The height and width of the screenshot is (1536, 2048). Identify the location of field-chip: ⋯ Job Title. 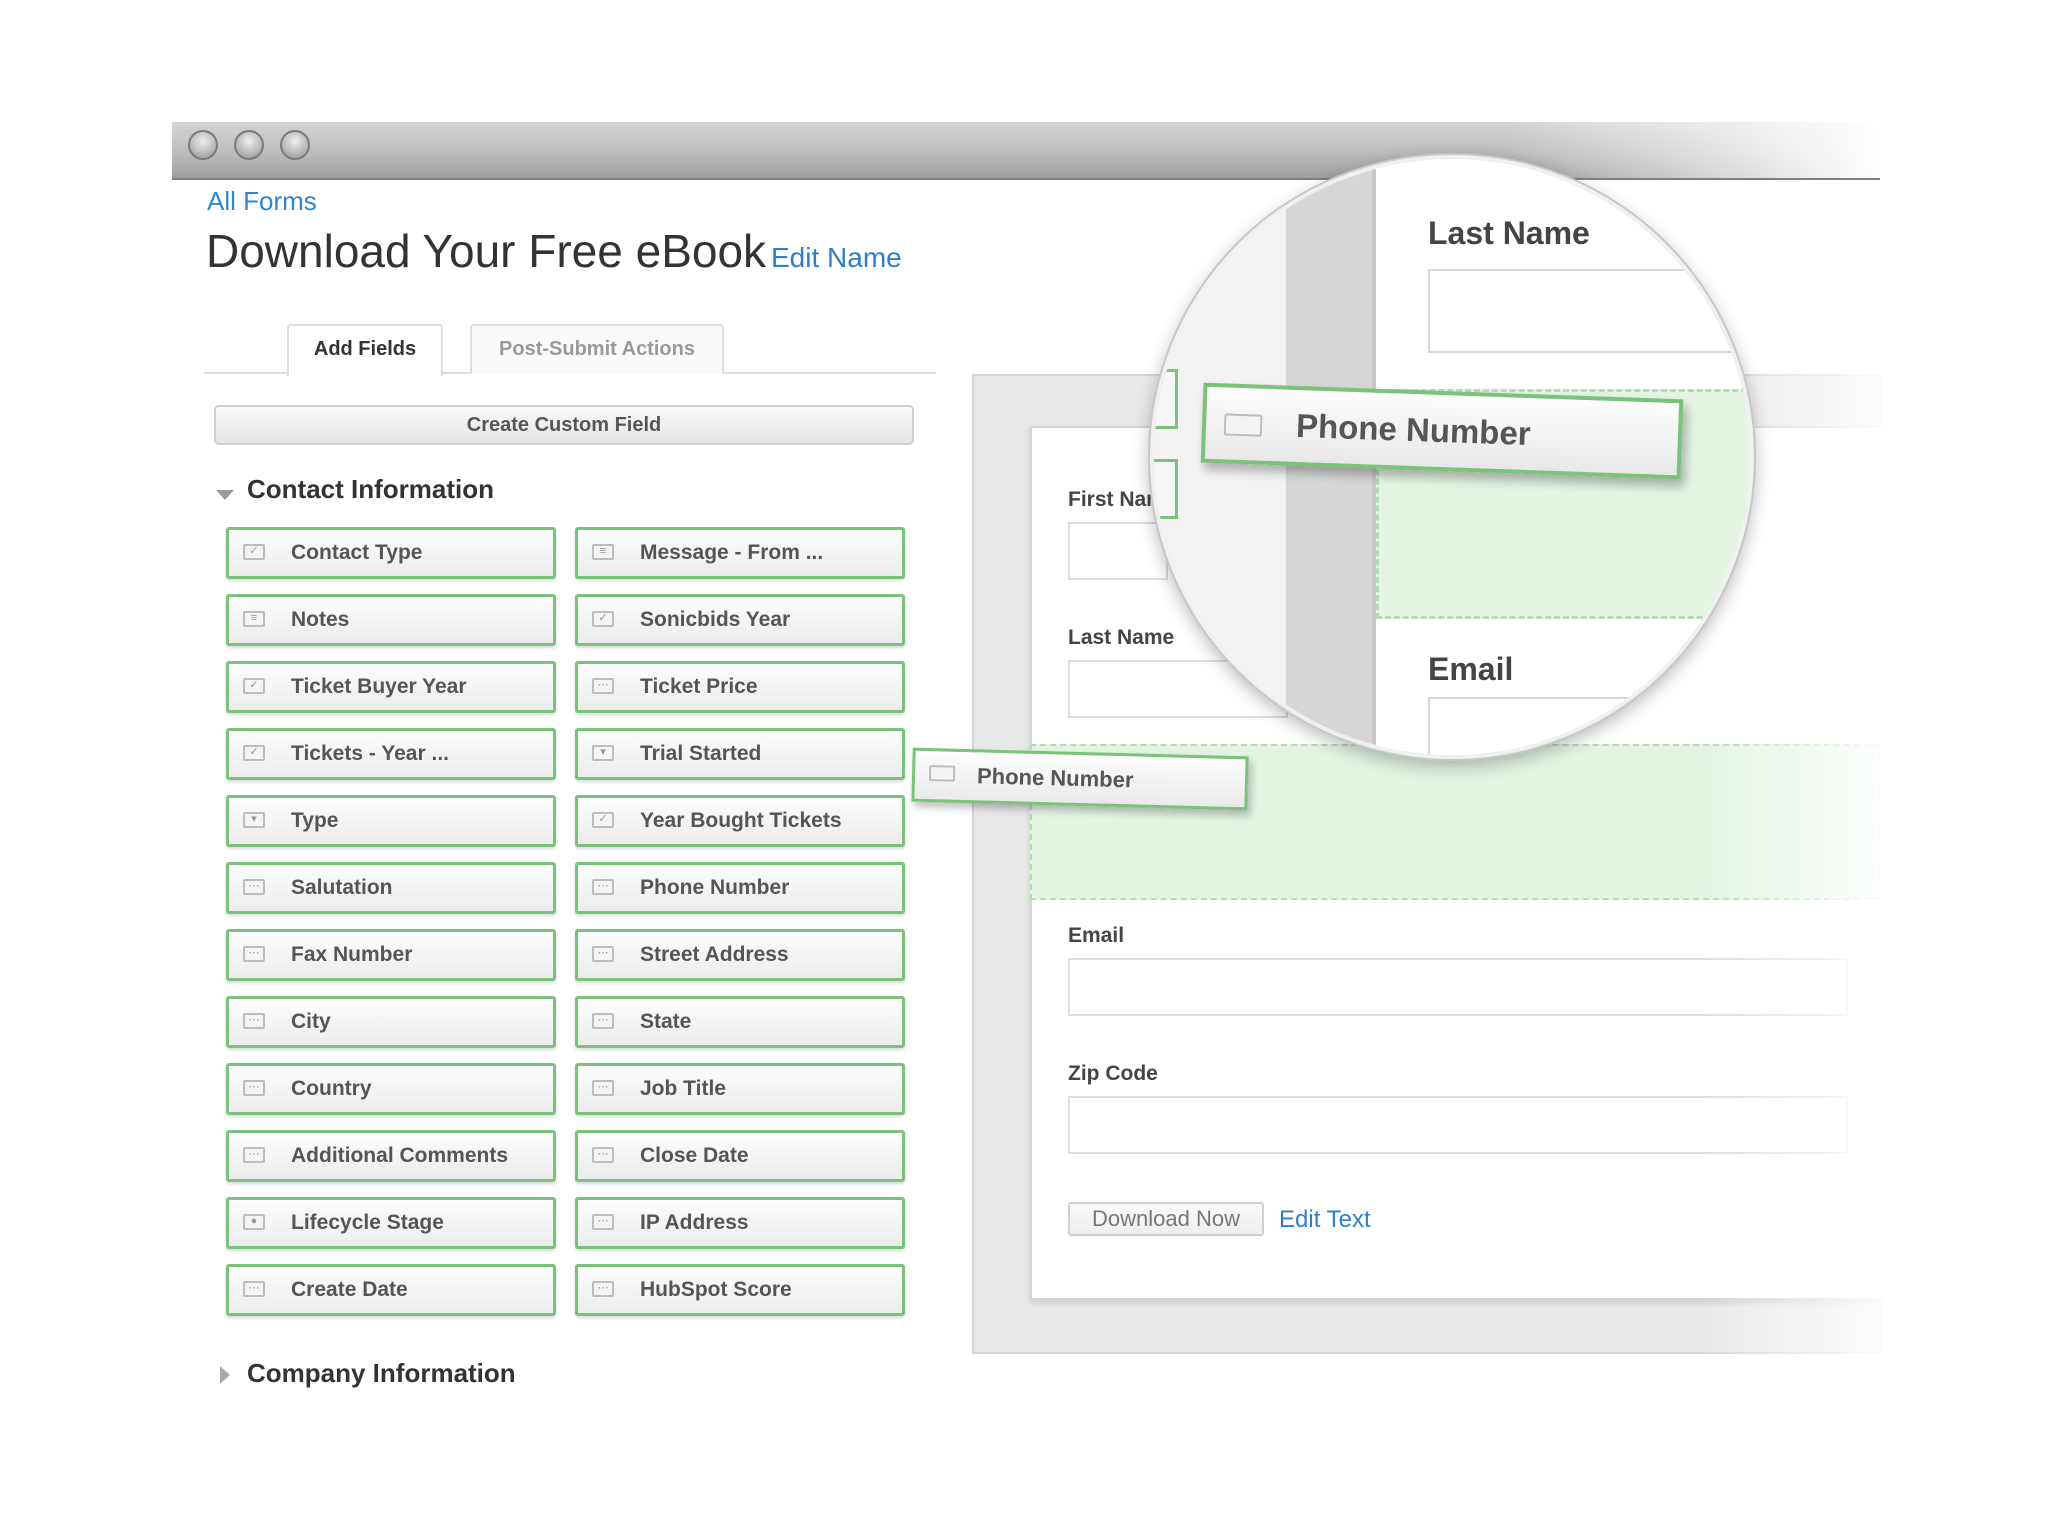
(740, 1089).